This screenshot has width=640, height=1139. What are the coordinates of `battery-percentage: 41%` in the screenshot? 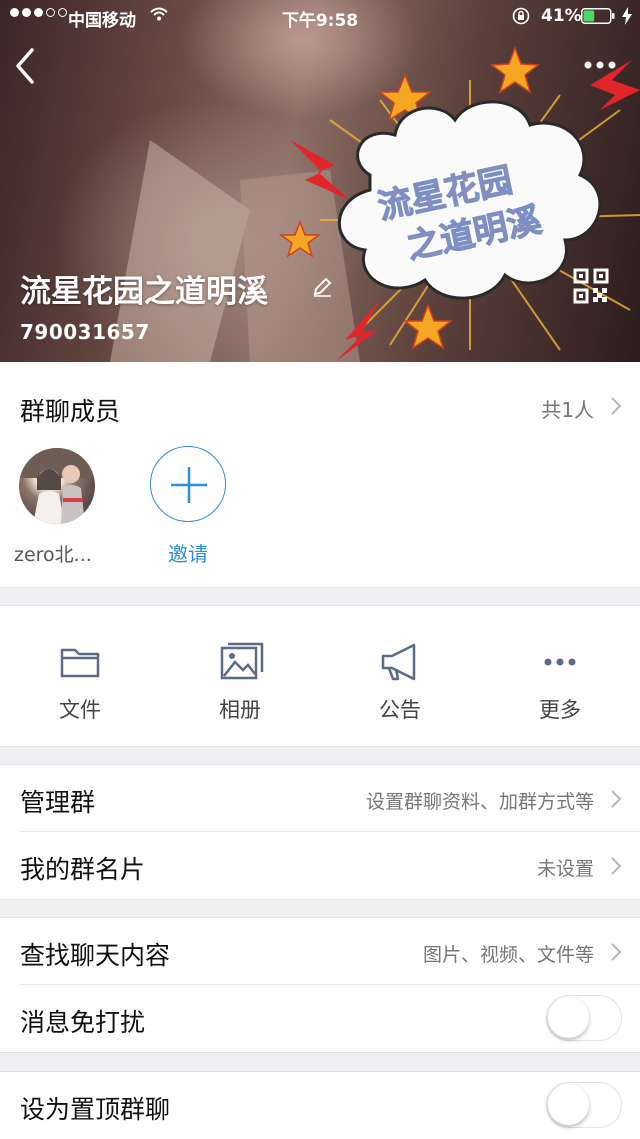 It's located at (561, 16).